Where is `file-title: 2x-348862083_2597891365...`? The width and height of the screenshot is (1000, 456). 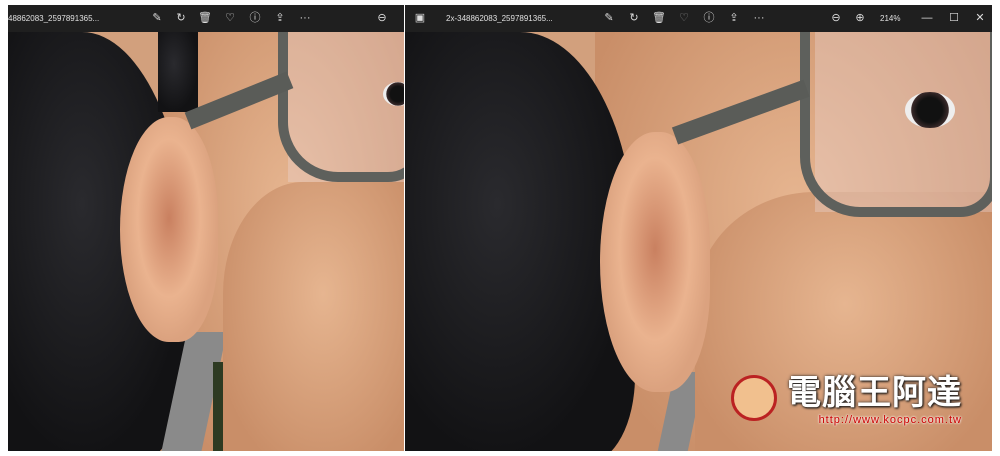
file-title: 2x-348862083_2597891365... is located at coordinates (499, 18).